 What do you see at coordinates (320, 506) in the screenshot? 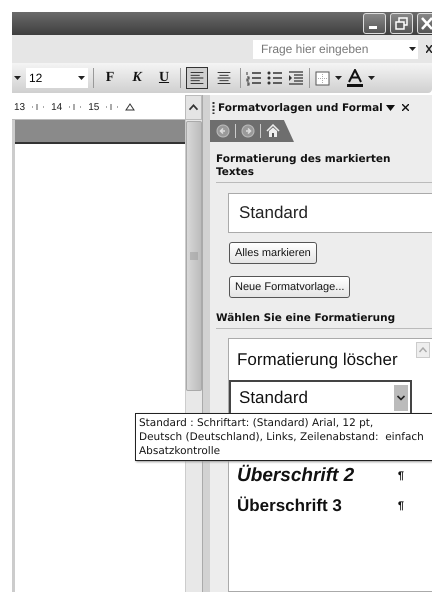
I see `style-list-item: Überschrift 3 ¶` at bounding box center [320, 506].